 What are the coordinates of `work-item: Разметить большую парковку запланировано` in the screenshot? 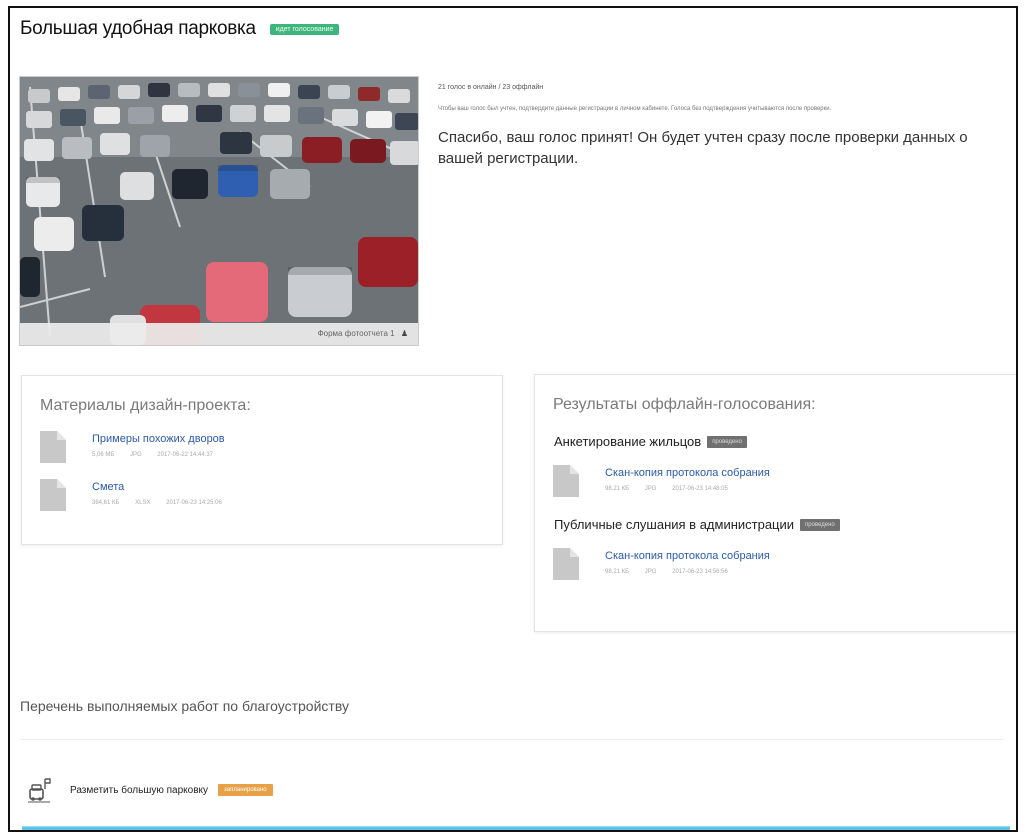 It's located at (149, 790).